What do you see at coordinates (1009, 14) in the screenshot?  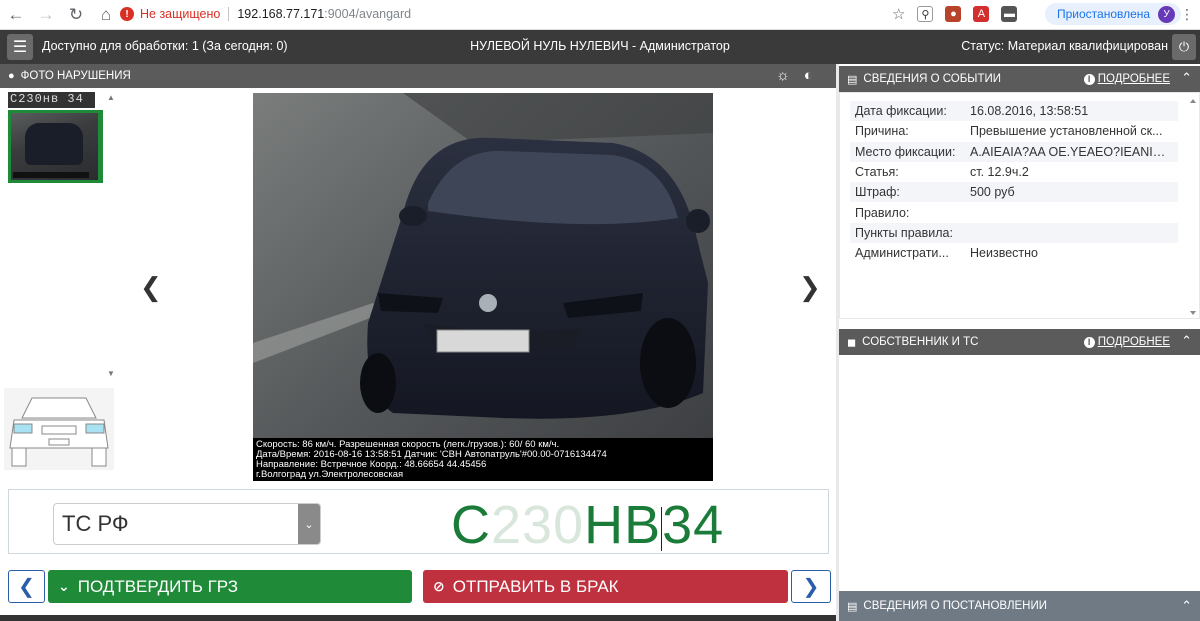 I see `extension-cast-icon: ▬` at bounding box center [1009, 14].